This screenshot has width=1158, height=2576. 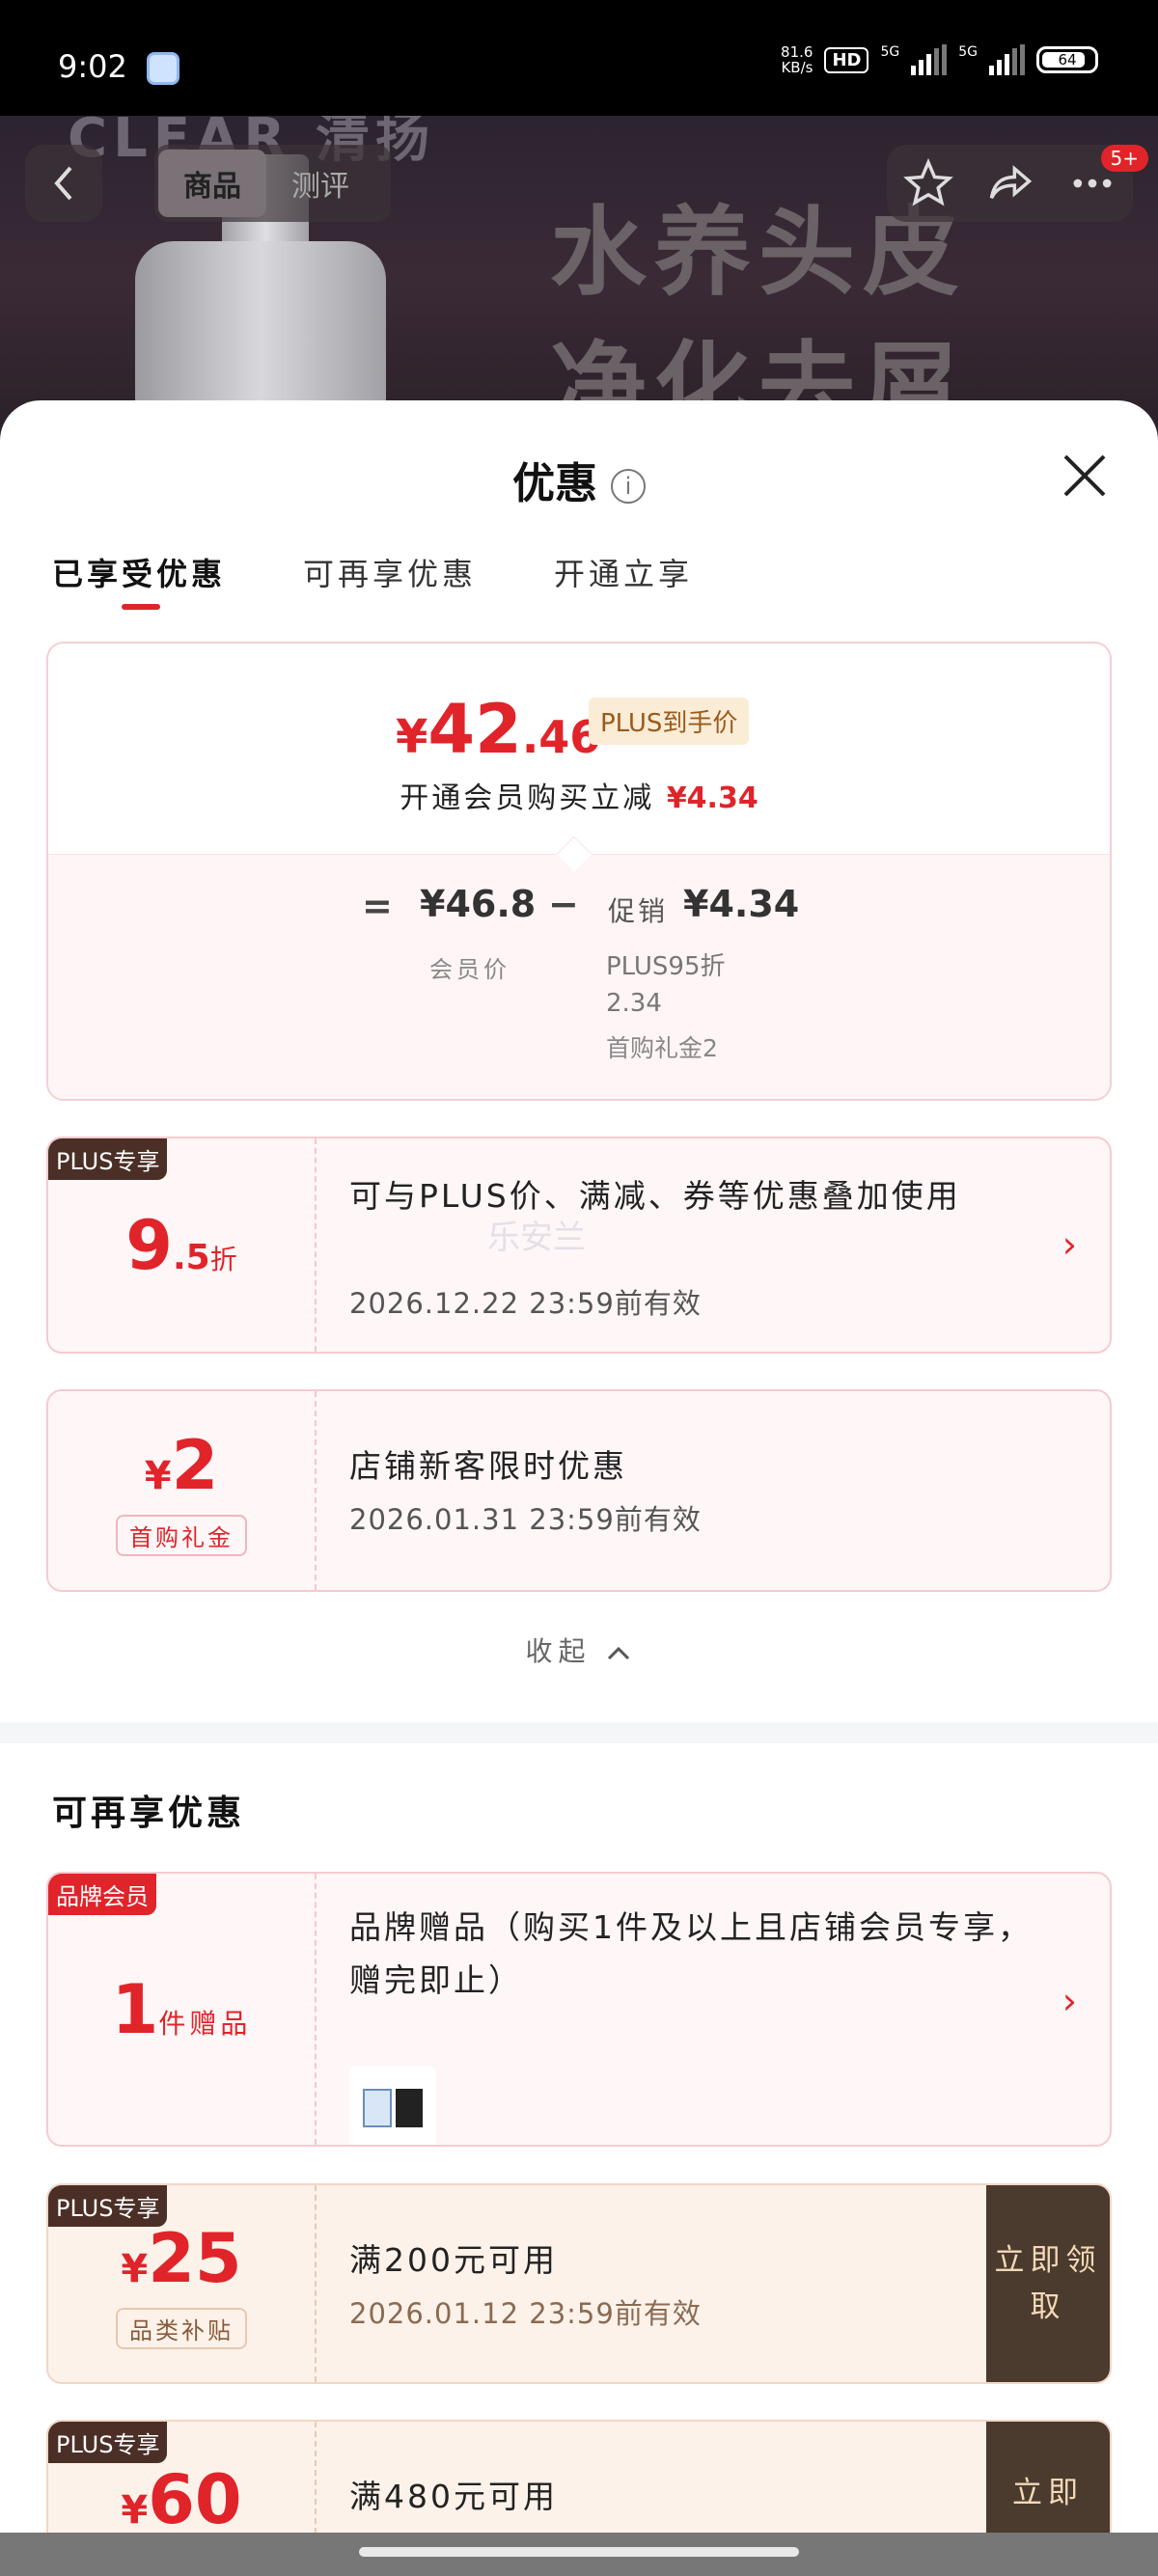 What do you see at coordinates (691, 1953) in the screenshot?
I see `coupon-desc: 品牌赠品（购买1件及以上且店铺会员专享，赠完即止）` at bounding box center [691, 1953].